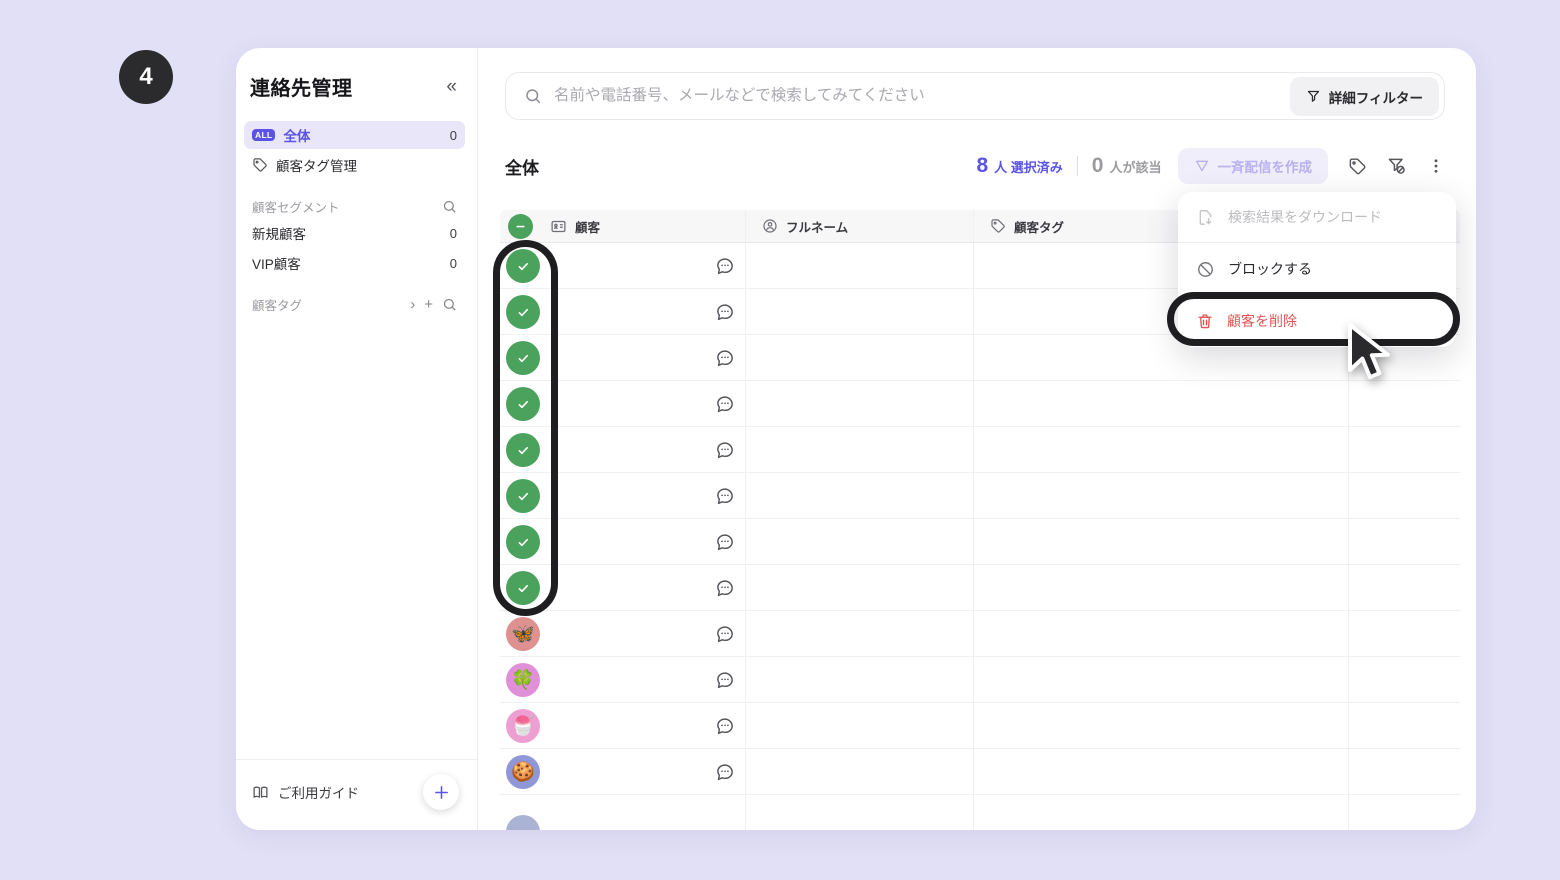  Describe the element at coordinates (1313, 96) in the screenshot. I see `funnel-icon` at that location.